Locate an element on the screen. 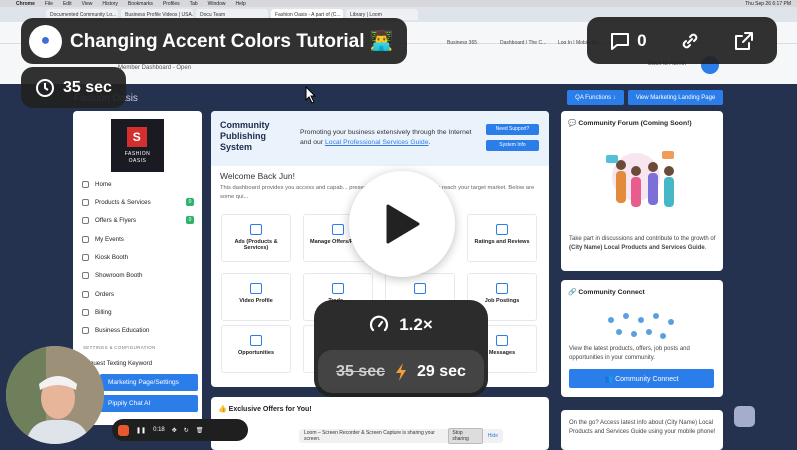 The width and height of the screenshot is (797, 450). chat-icon is located at coordinates (502, 340).